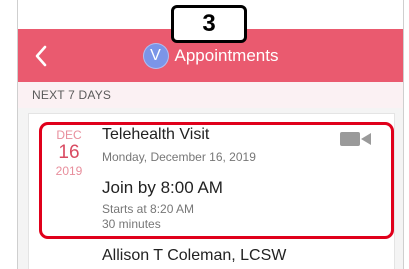 The image size is (409, 269). Describe the element at coordinates (209, 24) in the screenshot. I see `step-number-badge: 3` at that location.